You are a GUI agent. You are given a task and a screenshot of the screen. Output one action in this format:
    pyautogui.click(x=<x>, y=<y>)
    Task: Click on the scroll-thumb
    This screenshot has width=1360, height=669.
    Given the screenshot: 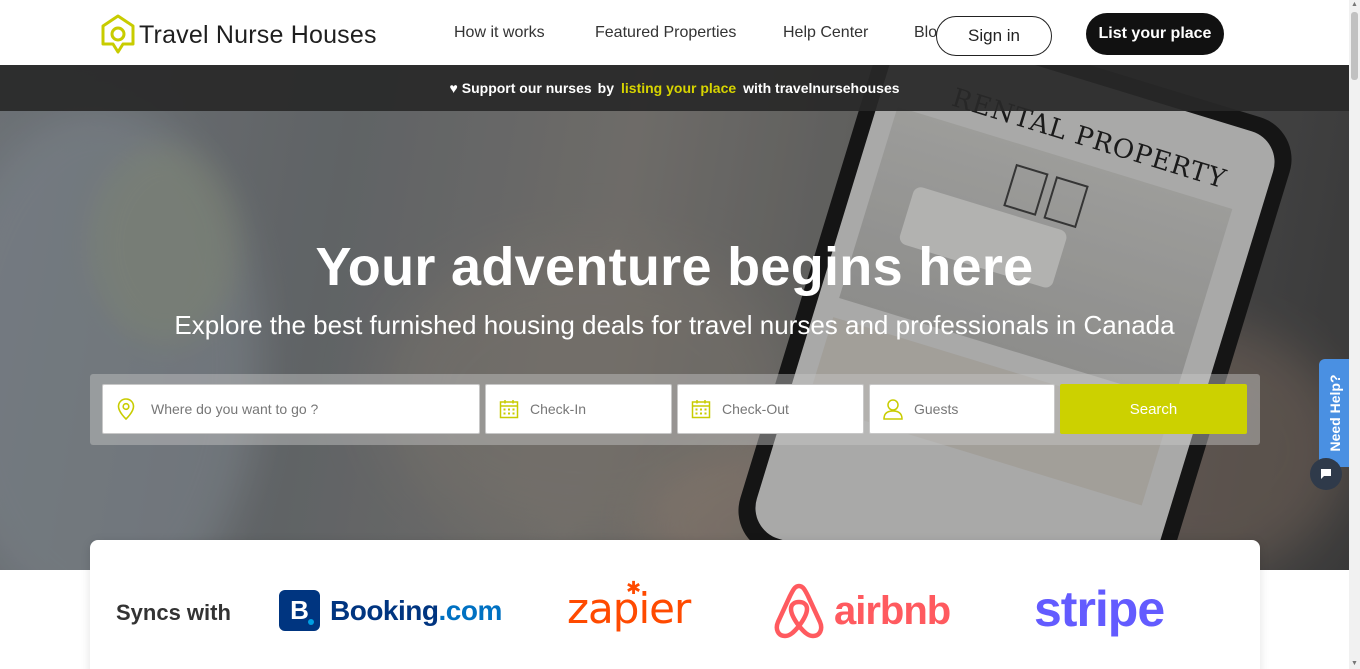 What is the action you would take?
    pyautogui.click(x=1354, y=46)
    